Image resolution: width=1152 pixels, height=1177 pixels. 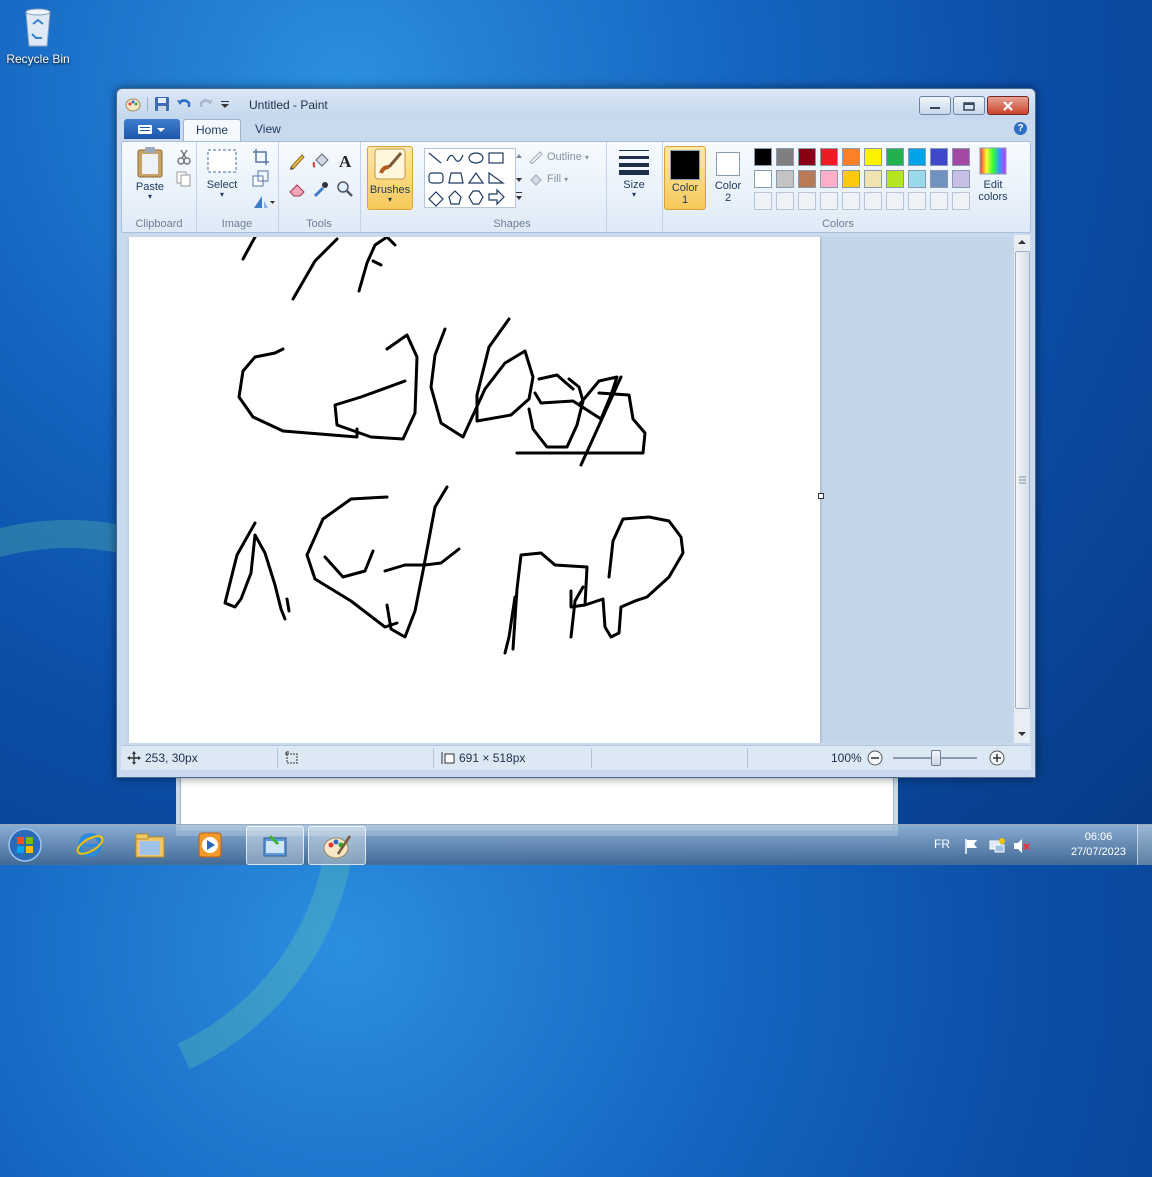 What do you see at coordinates (321, 161) in the screenshot?
I see `fill-bucket-icon` at bounding box center [321, 161].